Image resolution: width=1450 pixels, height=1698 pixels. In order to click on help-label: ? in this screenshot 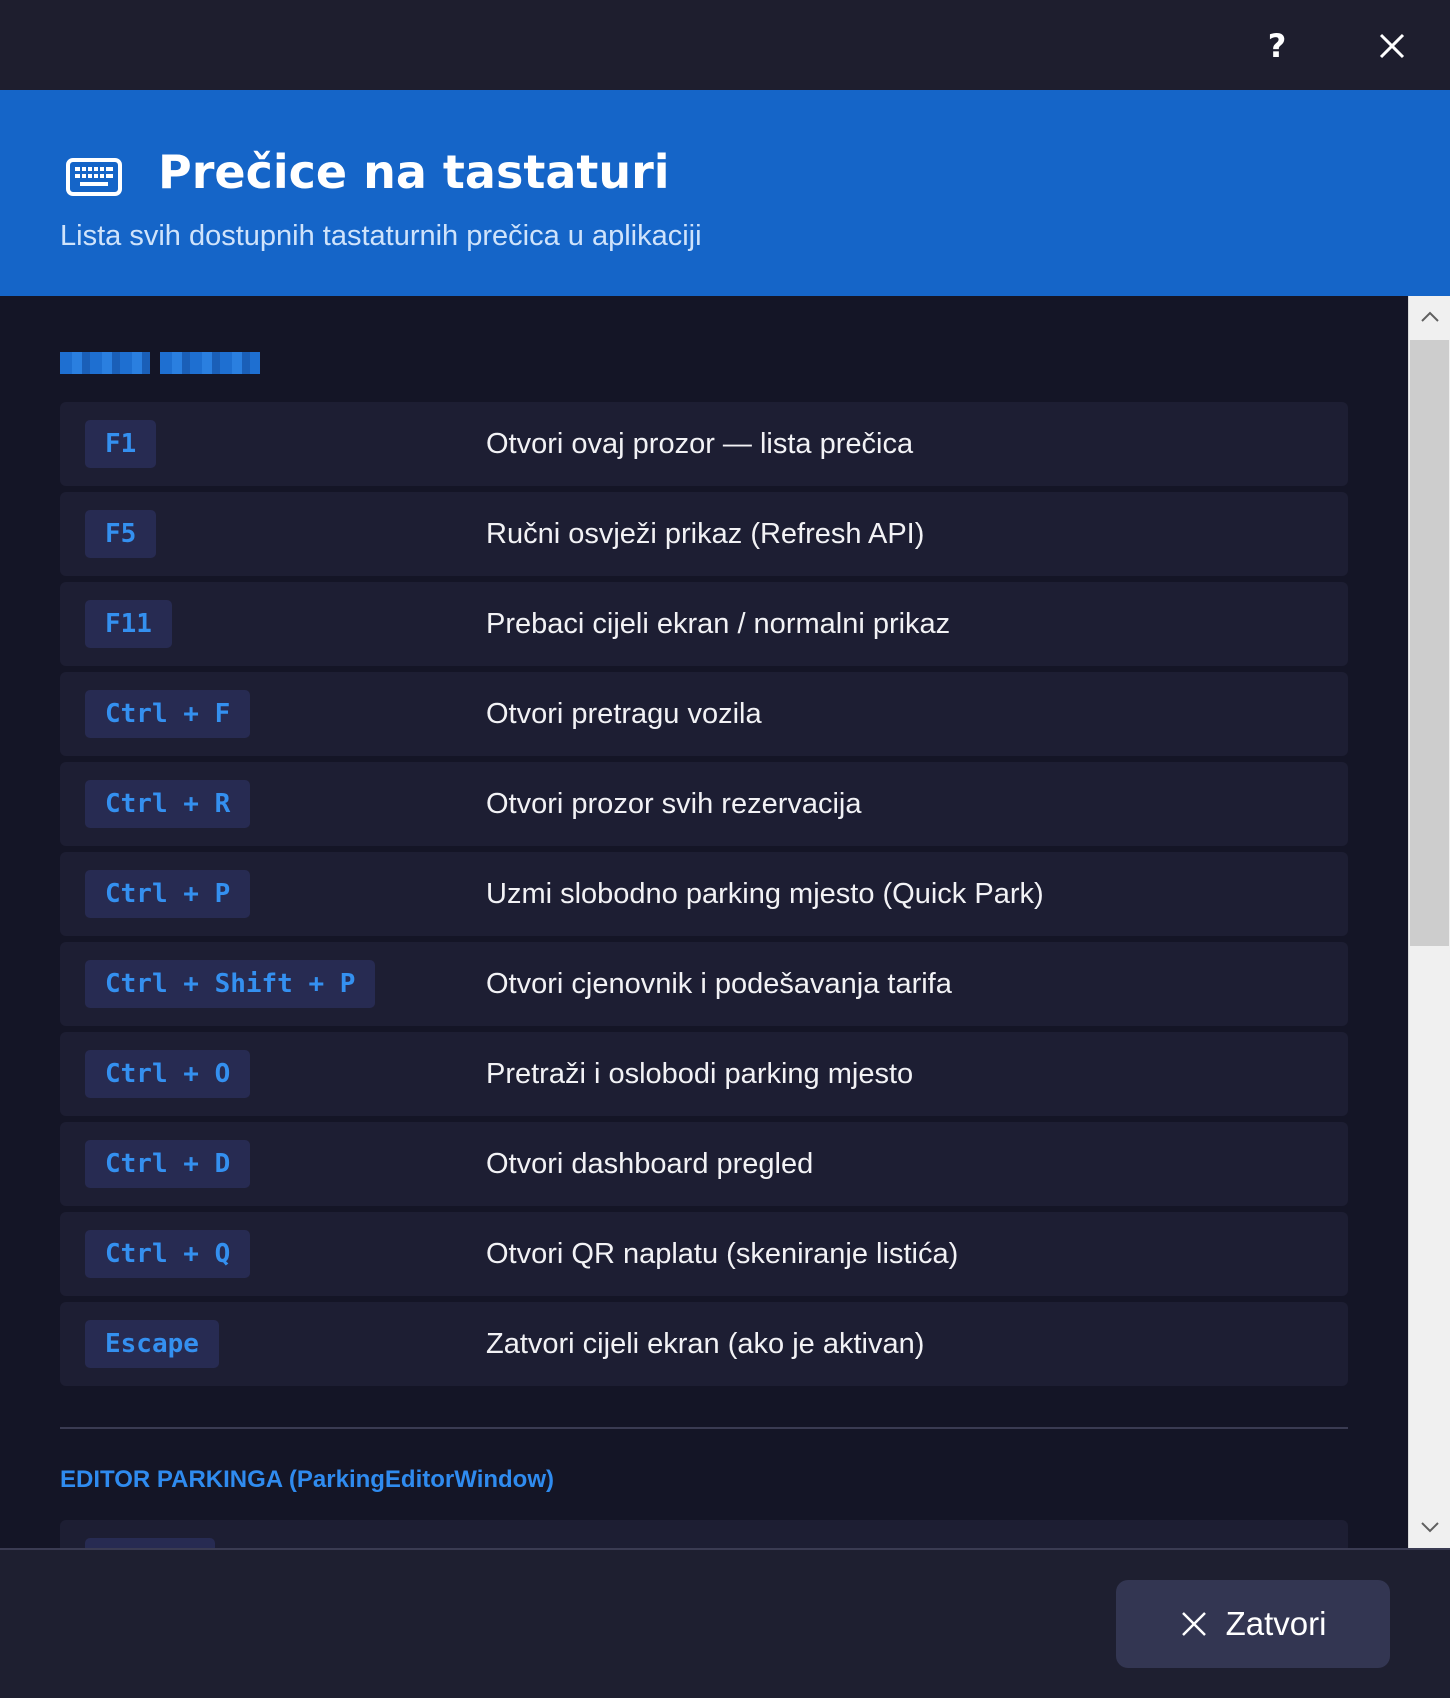, I will do `click(1277, 46)`.